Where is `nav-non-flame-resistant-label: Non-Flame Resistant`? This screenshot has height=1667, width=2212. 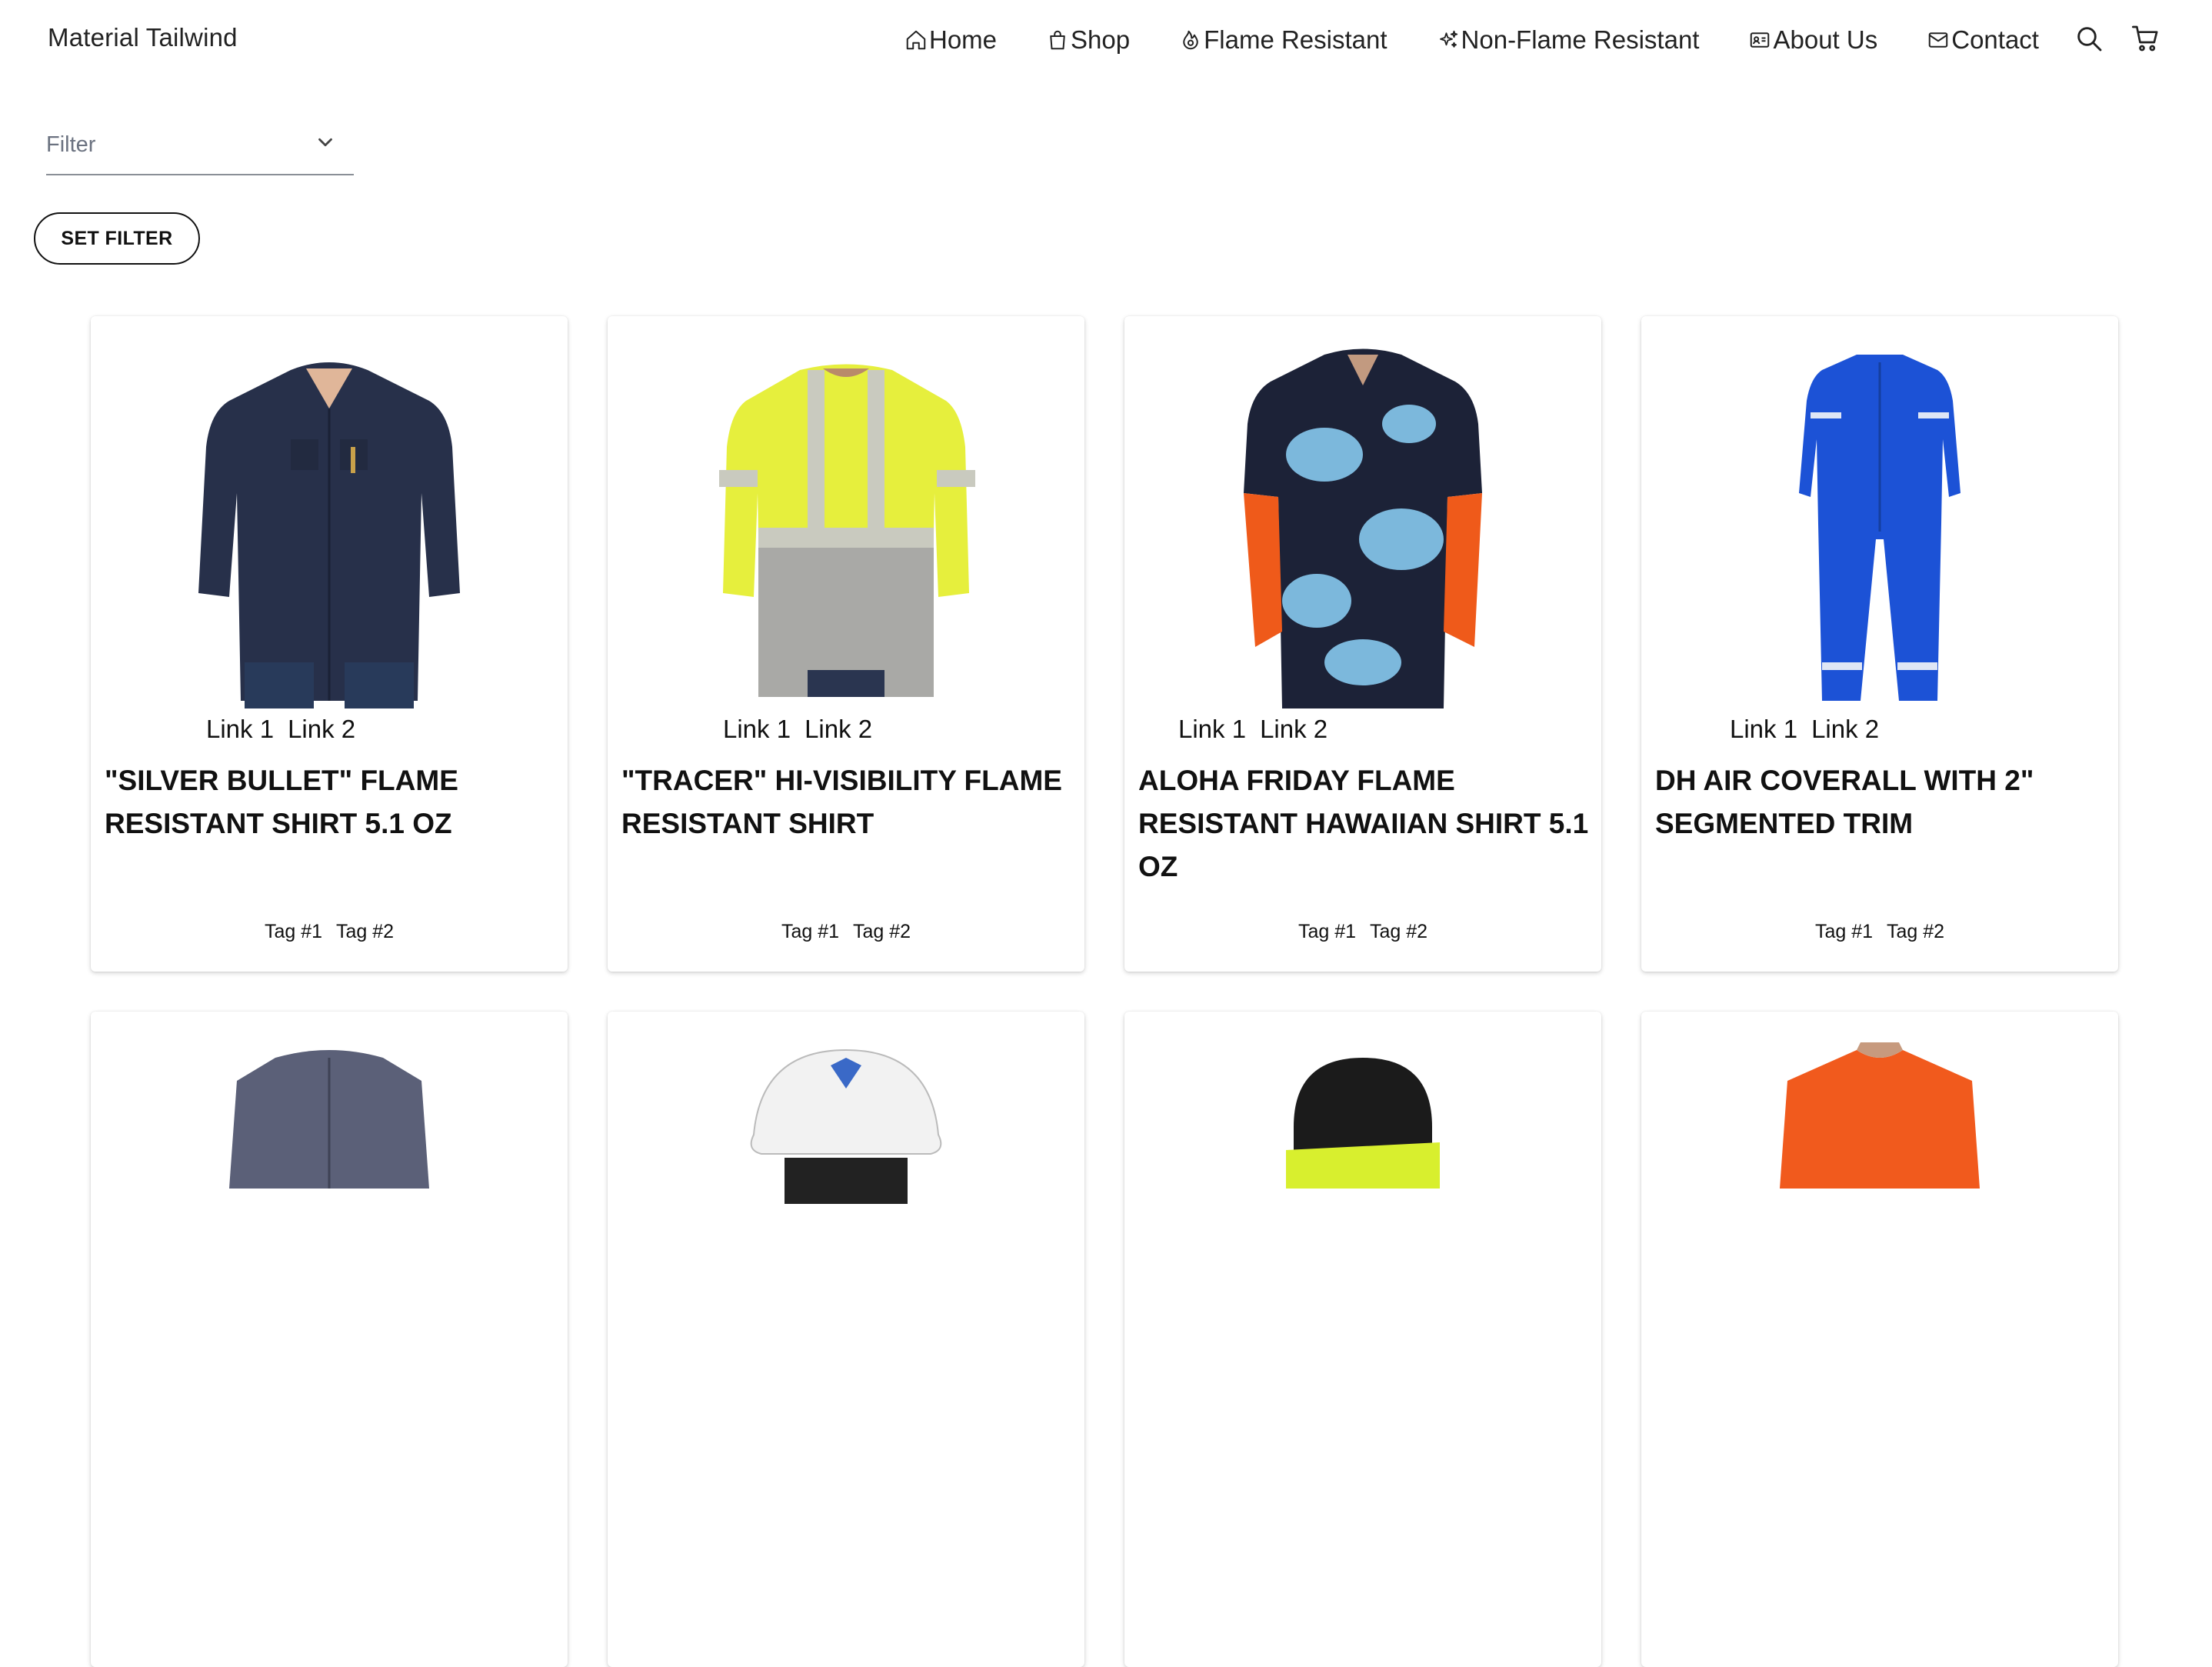 nav-non-flame-resistant-label: Non-Flame Resistant is located at coordinates (1581, 39).